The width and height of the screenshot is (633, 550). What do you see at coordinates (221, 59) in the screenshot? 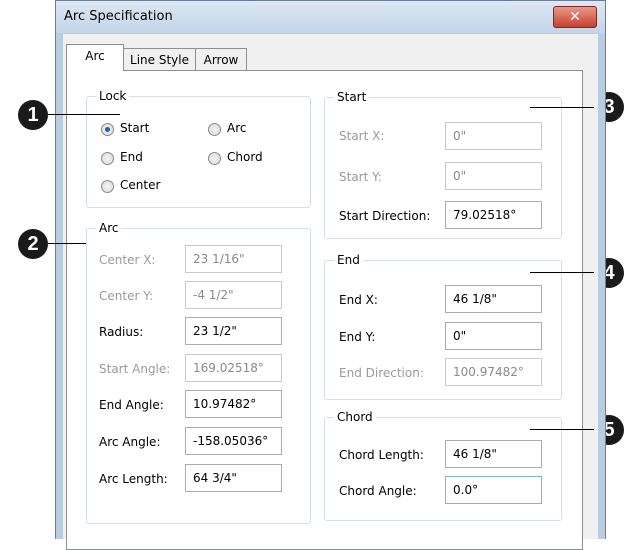
I see `tab-arrow: Arrow` at bounding box center [221, 59].